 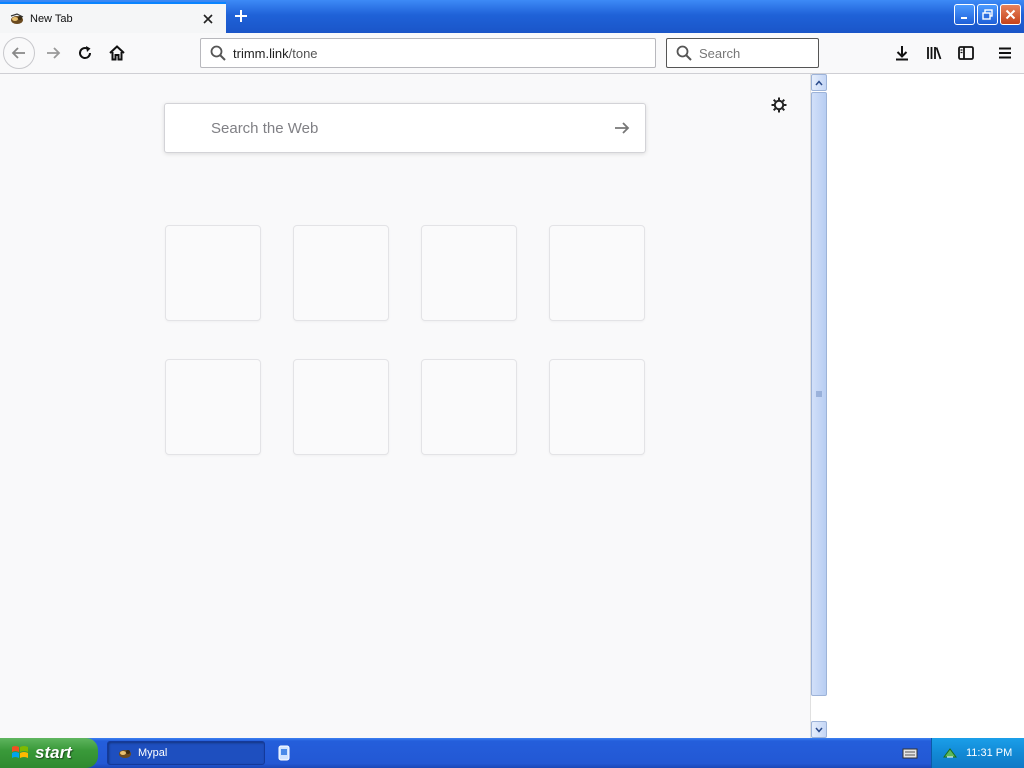 I want to click on start-button: start, so click(x=49, y=753).